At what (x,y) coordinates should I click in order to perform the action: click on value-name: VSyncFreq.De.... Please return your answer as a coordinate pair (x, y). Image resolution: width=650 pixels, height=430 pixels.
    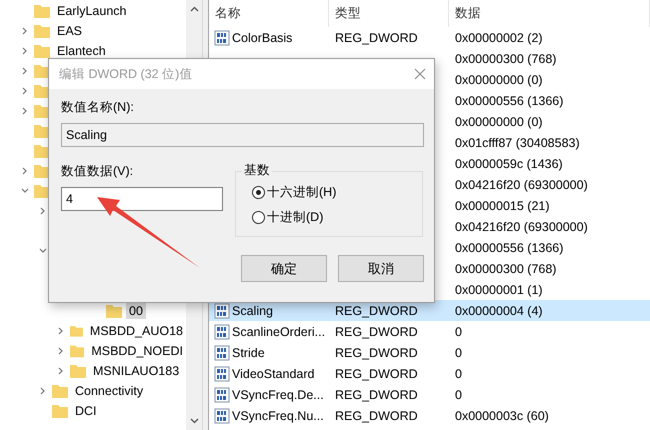
    Looking at the image, I should click on (278, 395).